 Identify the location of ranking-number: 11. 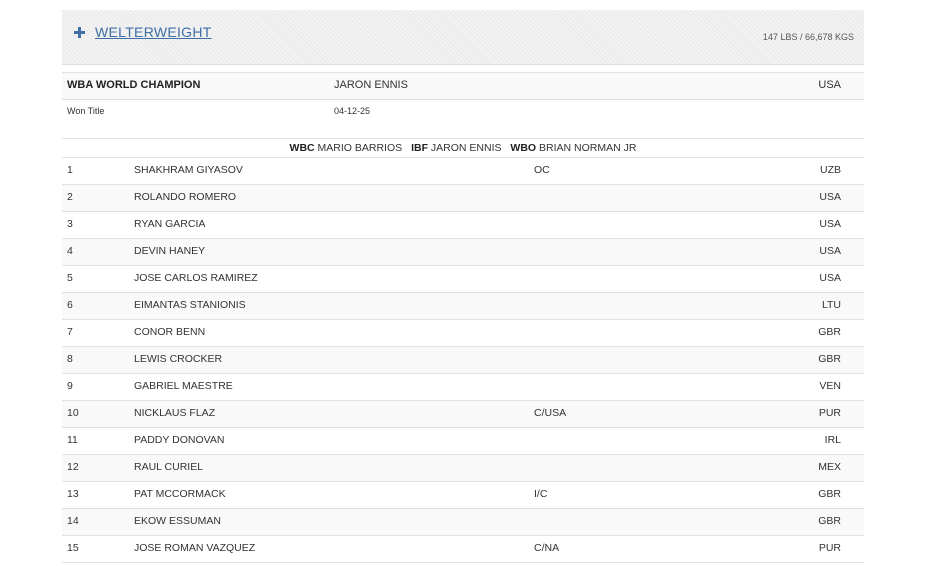
(72, 440).